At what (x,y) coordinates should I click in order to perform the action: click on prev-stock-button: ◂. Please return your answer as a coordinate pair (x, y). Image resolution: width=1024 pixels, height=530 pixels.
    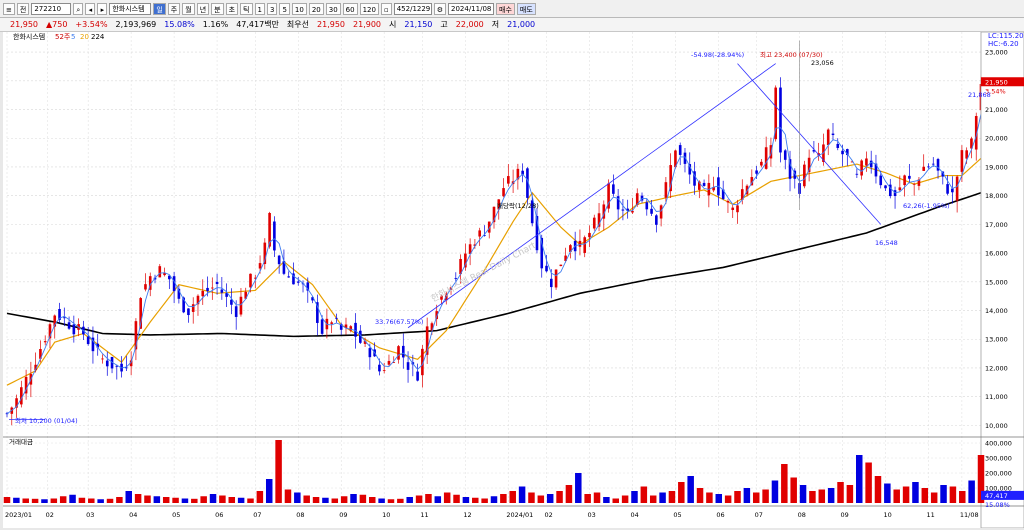
    Looking at the image, I should click on (90, 8).